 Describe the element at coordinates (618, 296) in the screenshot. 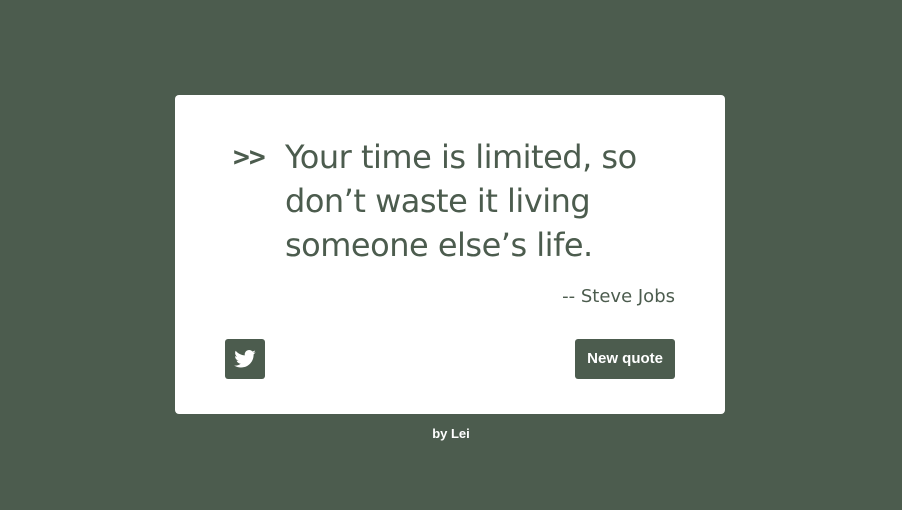

I see `quote-author: -- Steve Jobs` at that location.